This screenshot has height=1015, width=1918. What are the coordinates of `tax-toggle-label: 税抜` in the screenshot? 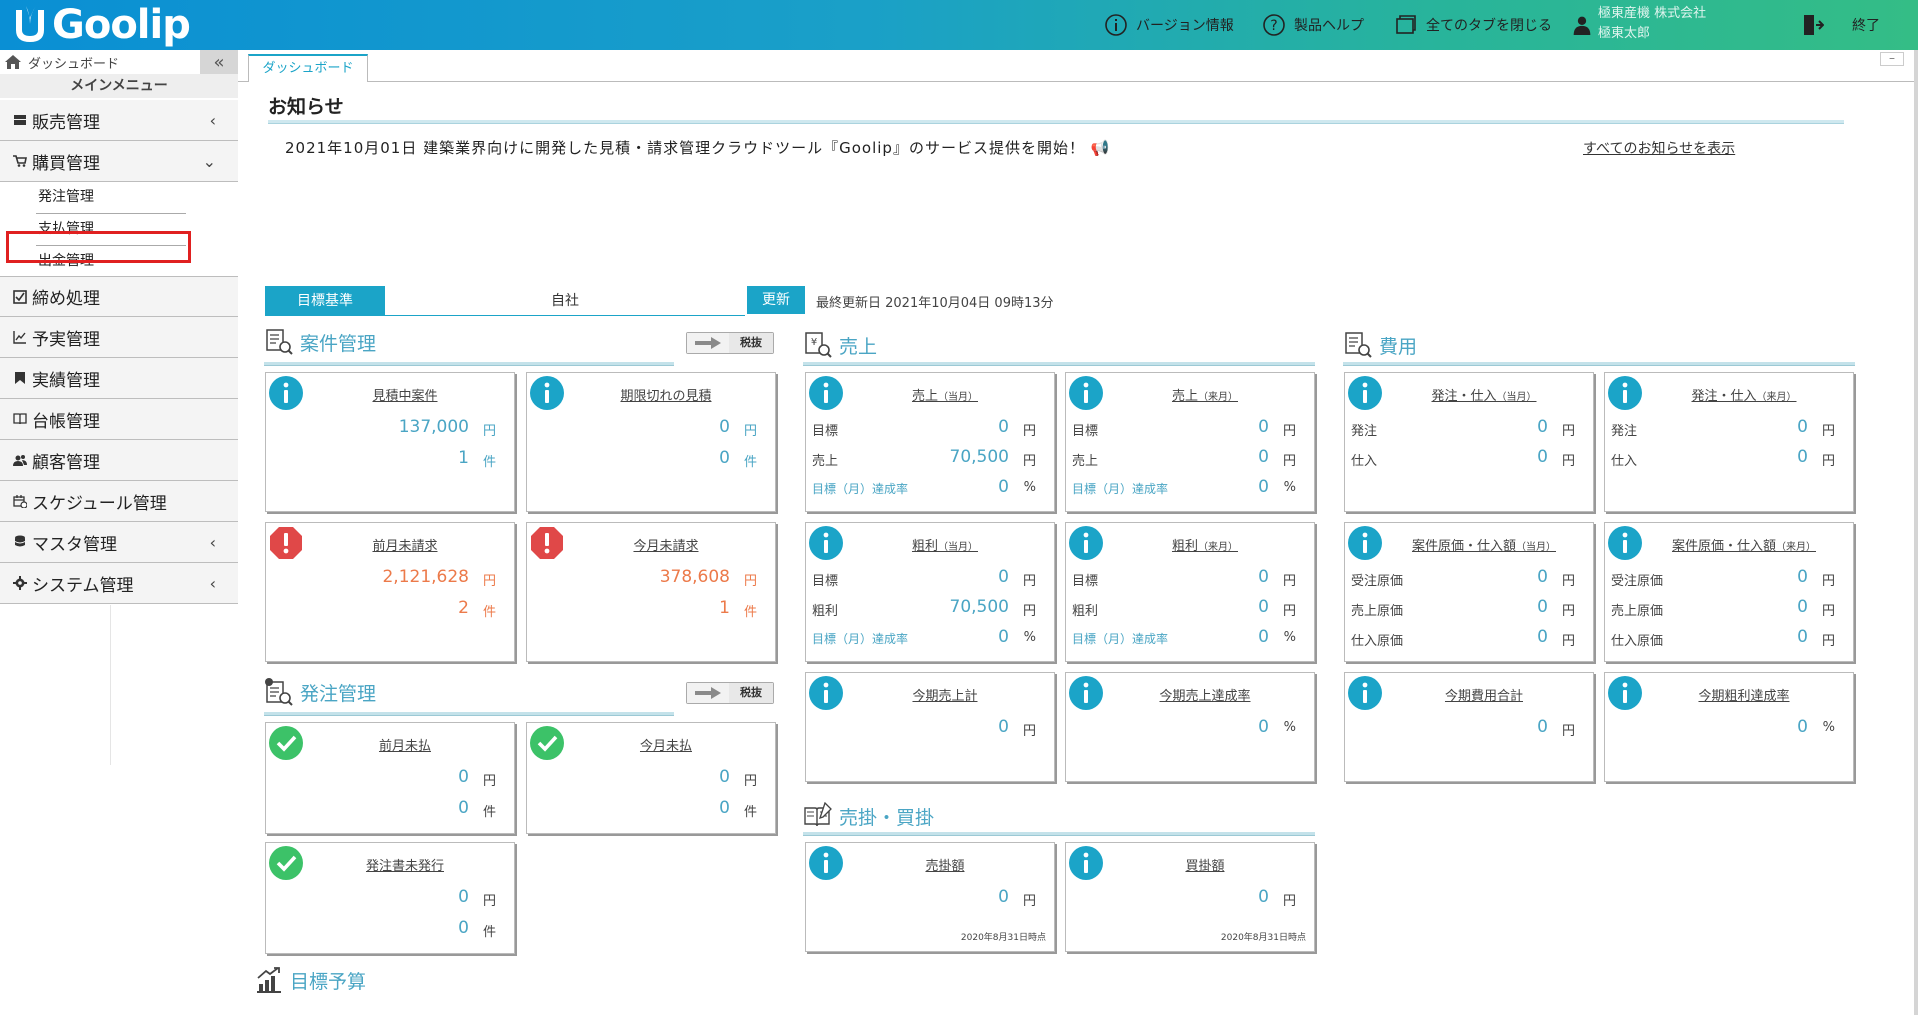 It's located at (751, 693).